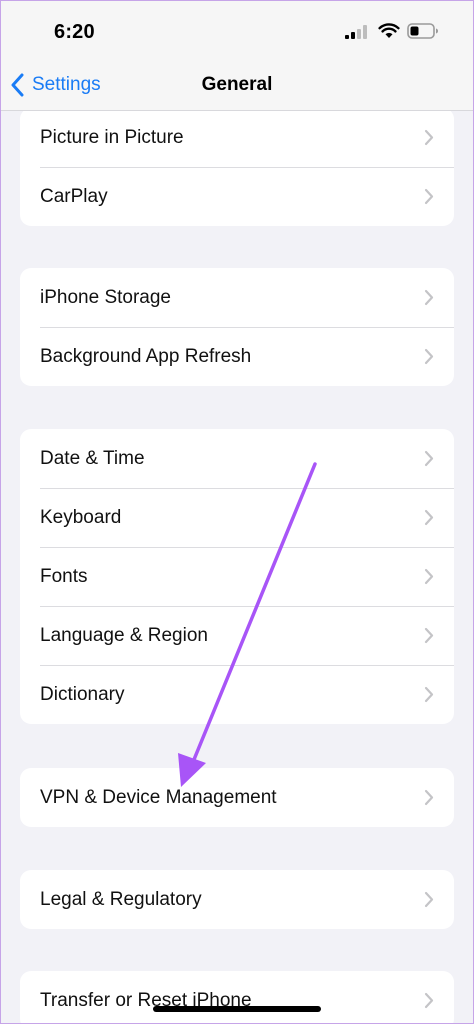  I want to click on status-time: 6:20, so click(74, 32).